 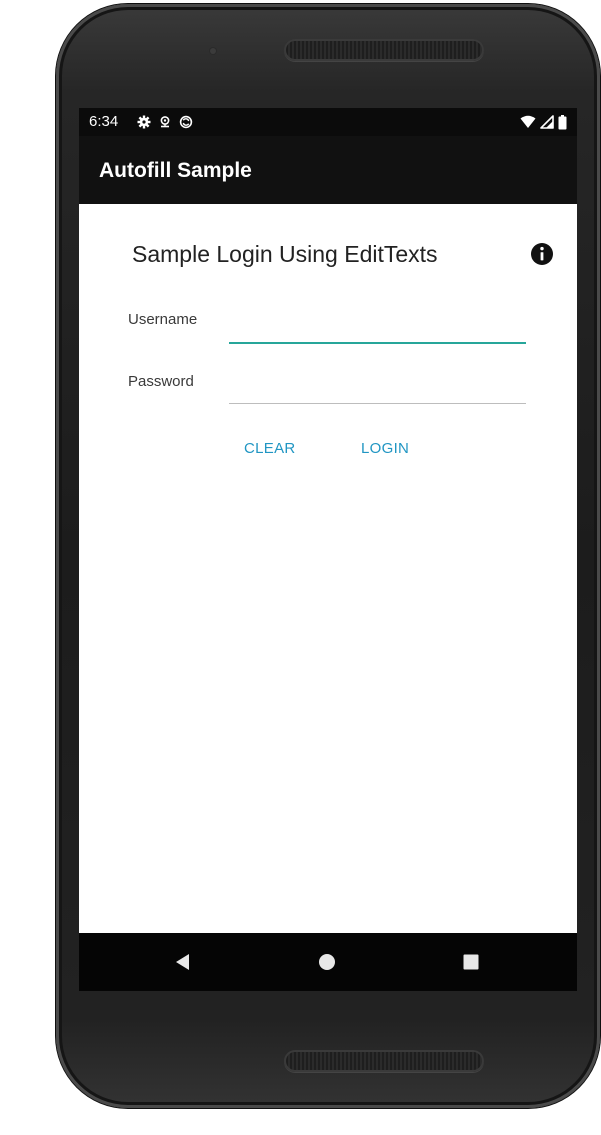 I want to click on home-circle-icon, so click(x=327, y=962).